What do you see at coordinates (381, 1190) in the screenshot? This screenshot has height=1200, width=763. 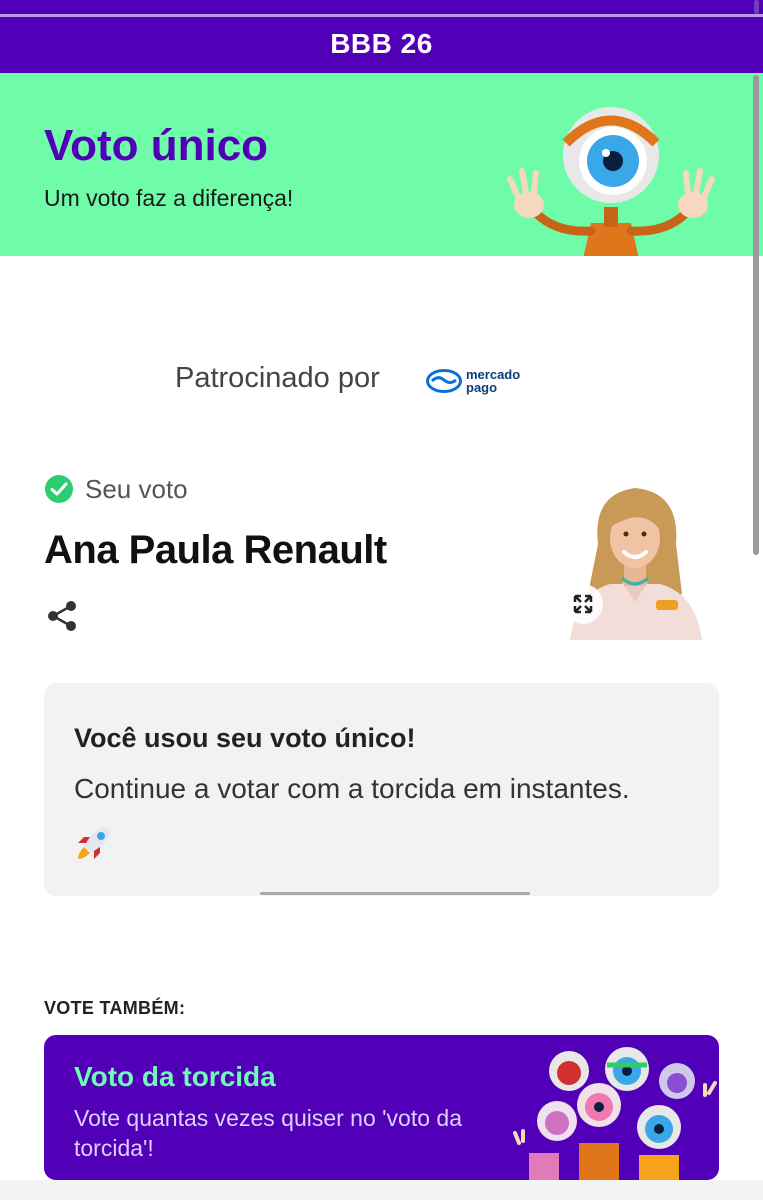 I see `bottom-edge` at bounding box center [381, 1190].